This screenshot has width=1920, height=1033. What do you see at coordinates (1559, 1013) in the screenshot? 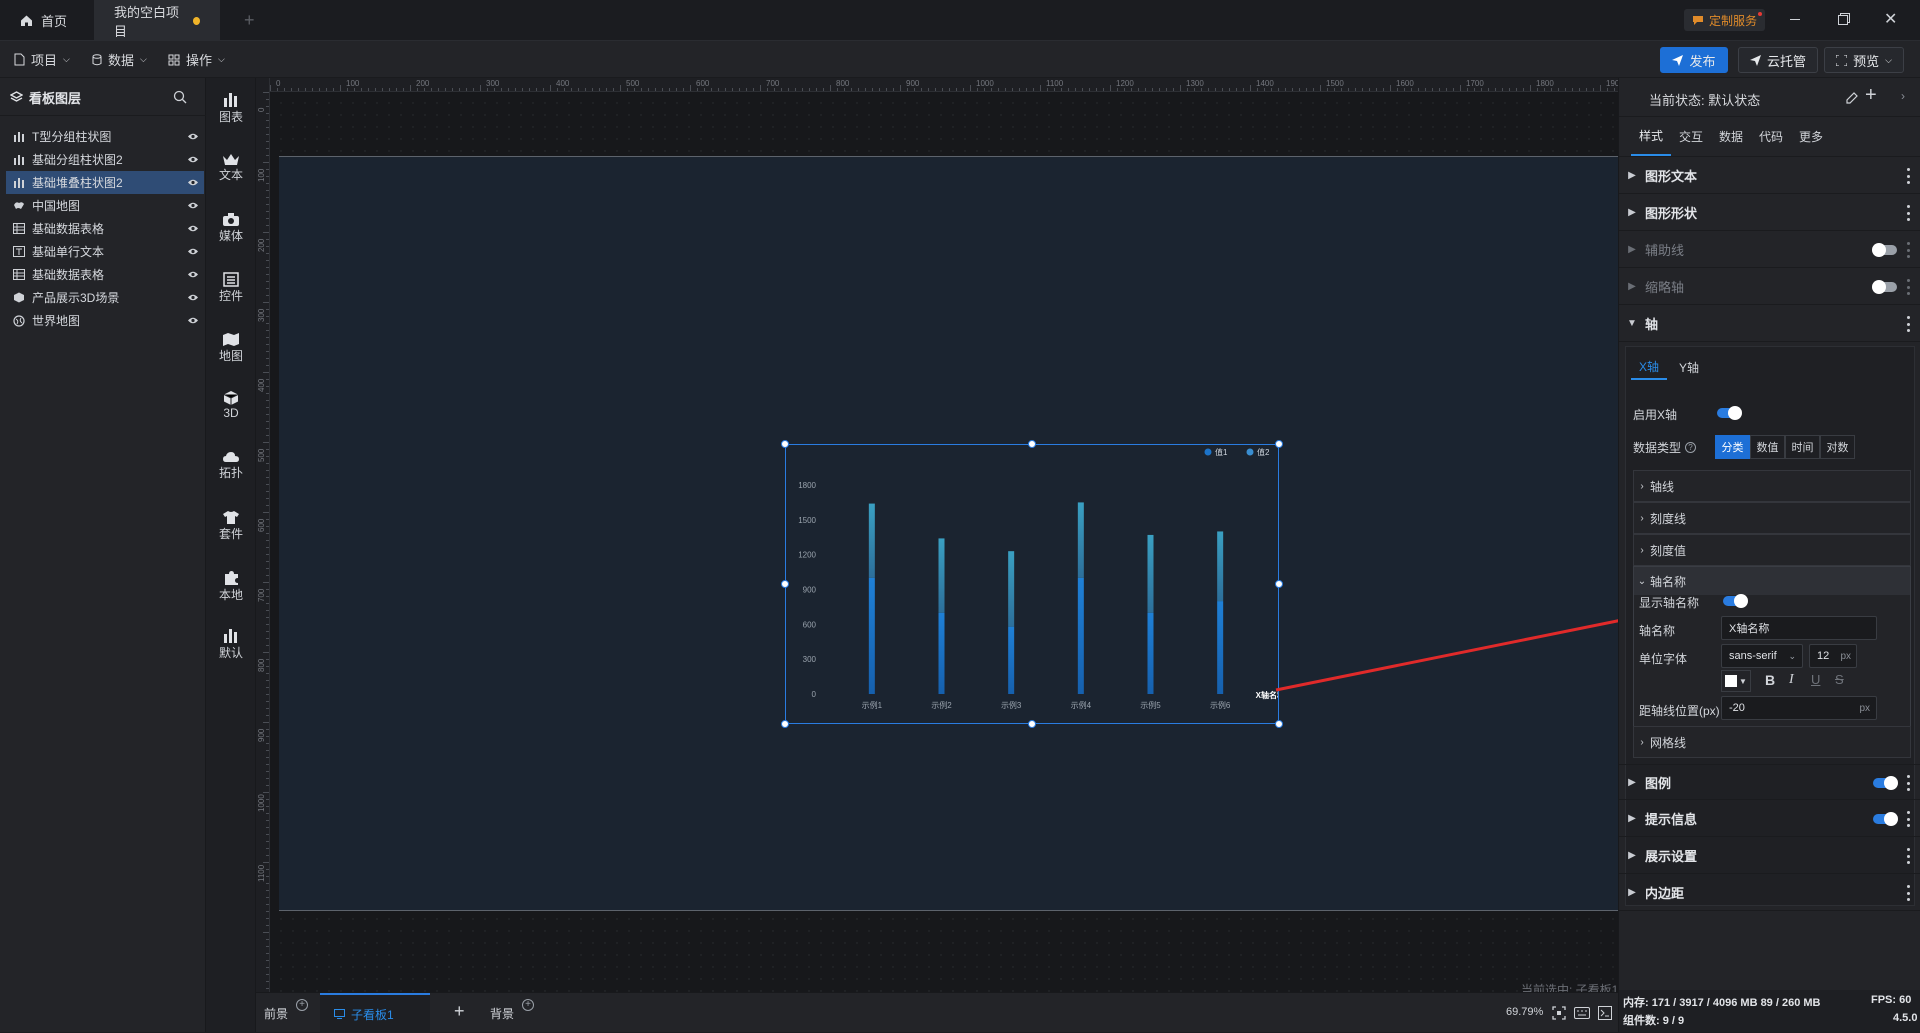
I see `fit-screen-icon` at bounding box center [1559, 1013].